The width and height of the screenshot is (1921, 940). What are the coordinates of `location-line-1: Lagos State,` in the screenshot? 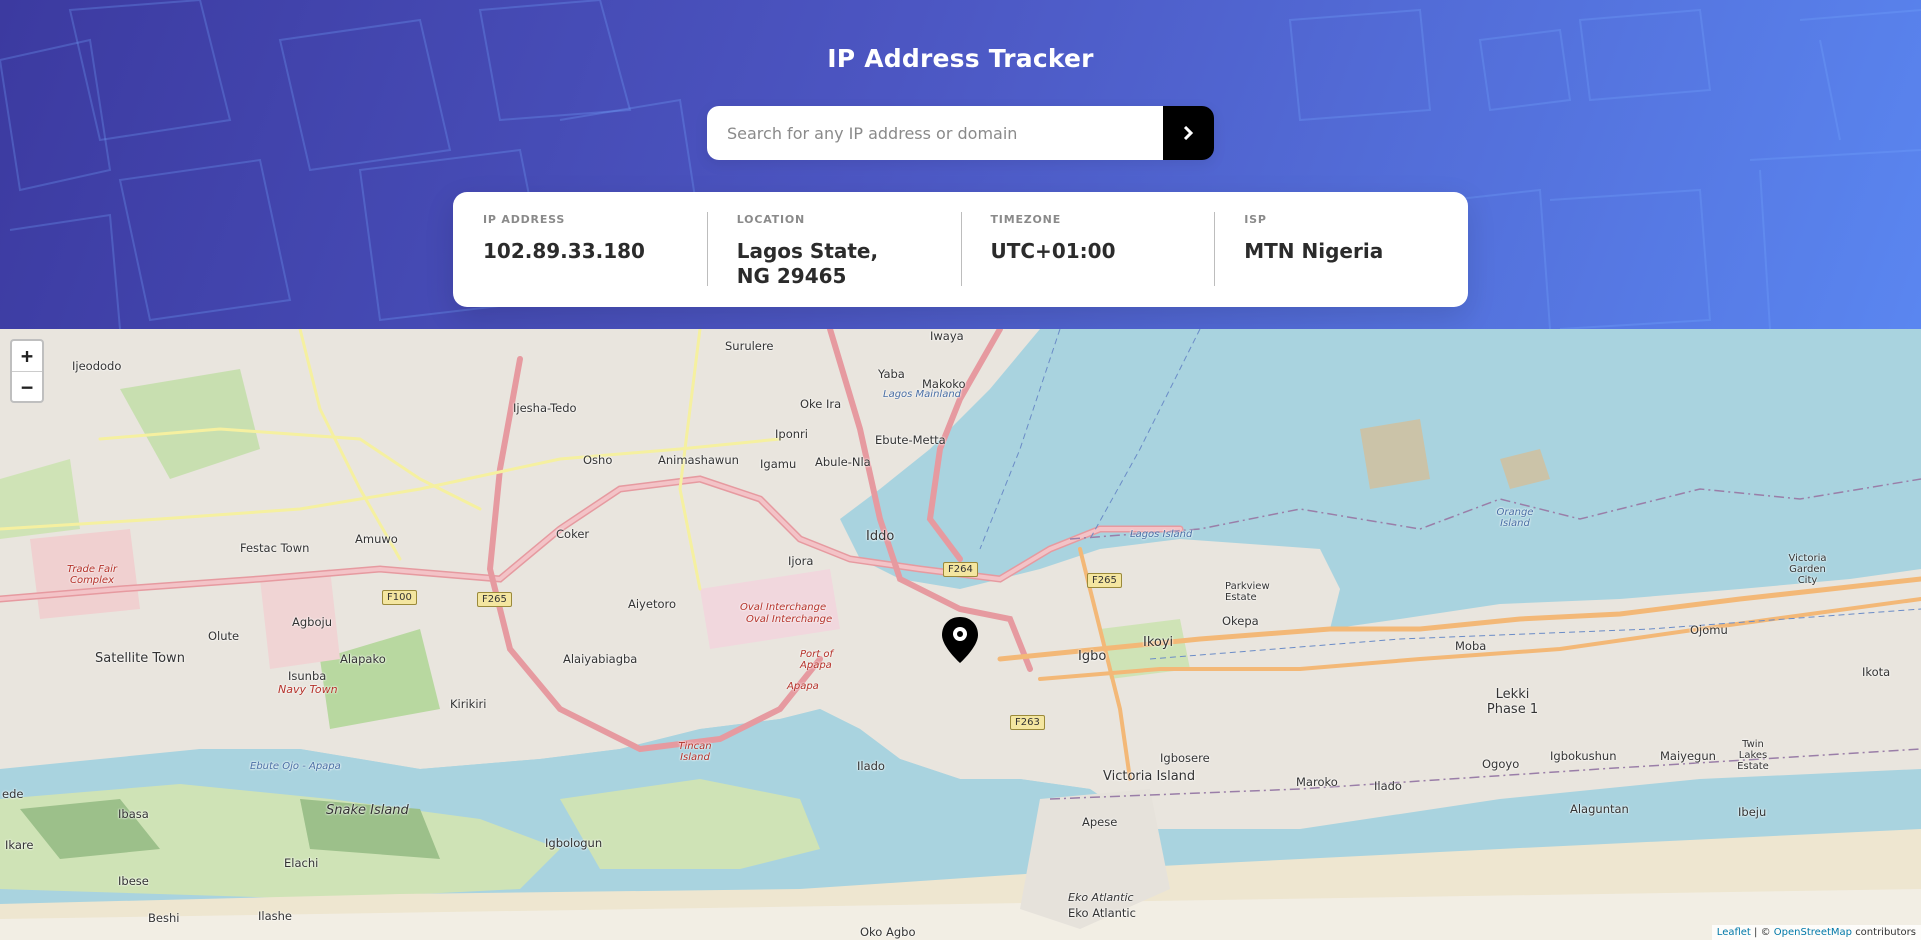 It's located at (807, 251).